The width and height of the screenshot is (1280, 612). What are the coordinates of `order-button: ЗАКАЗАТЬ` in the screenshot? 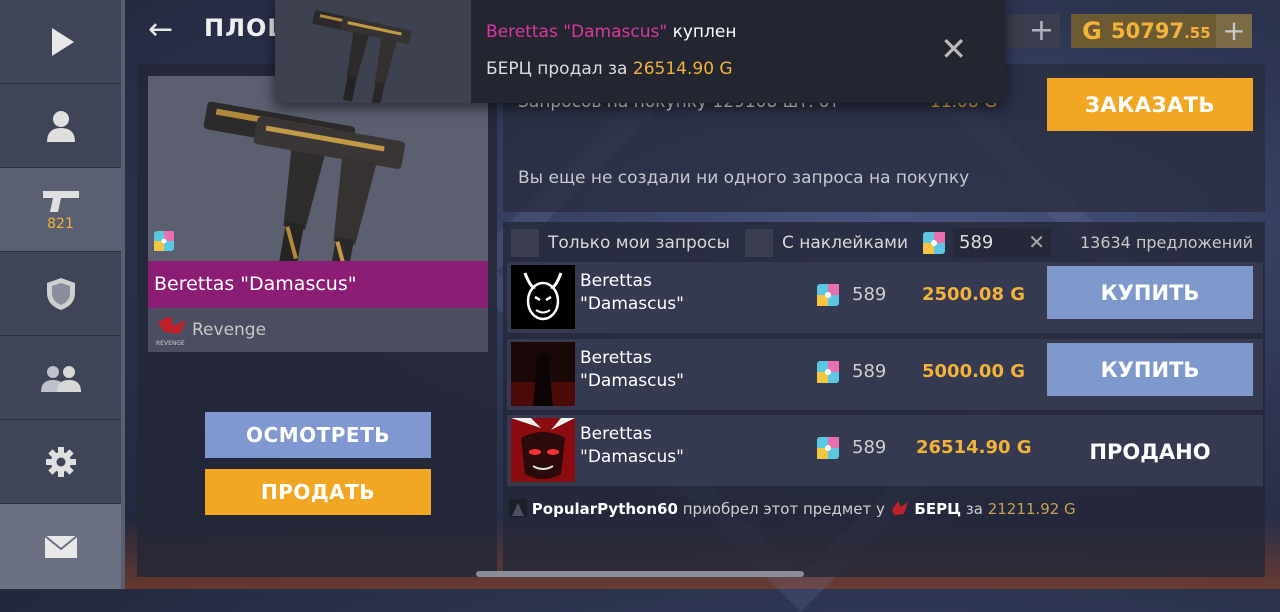 It's located at (1150, 104).